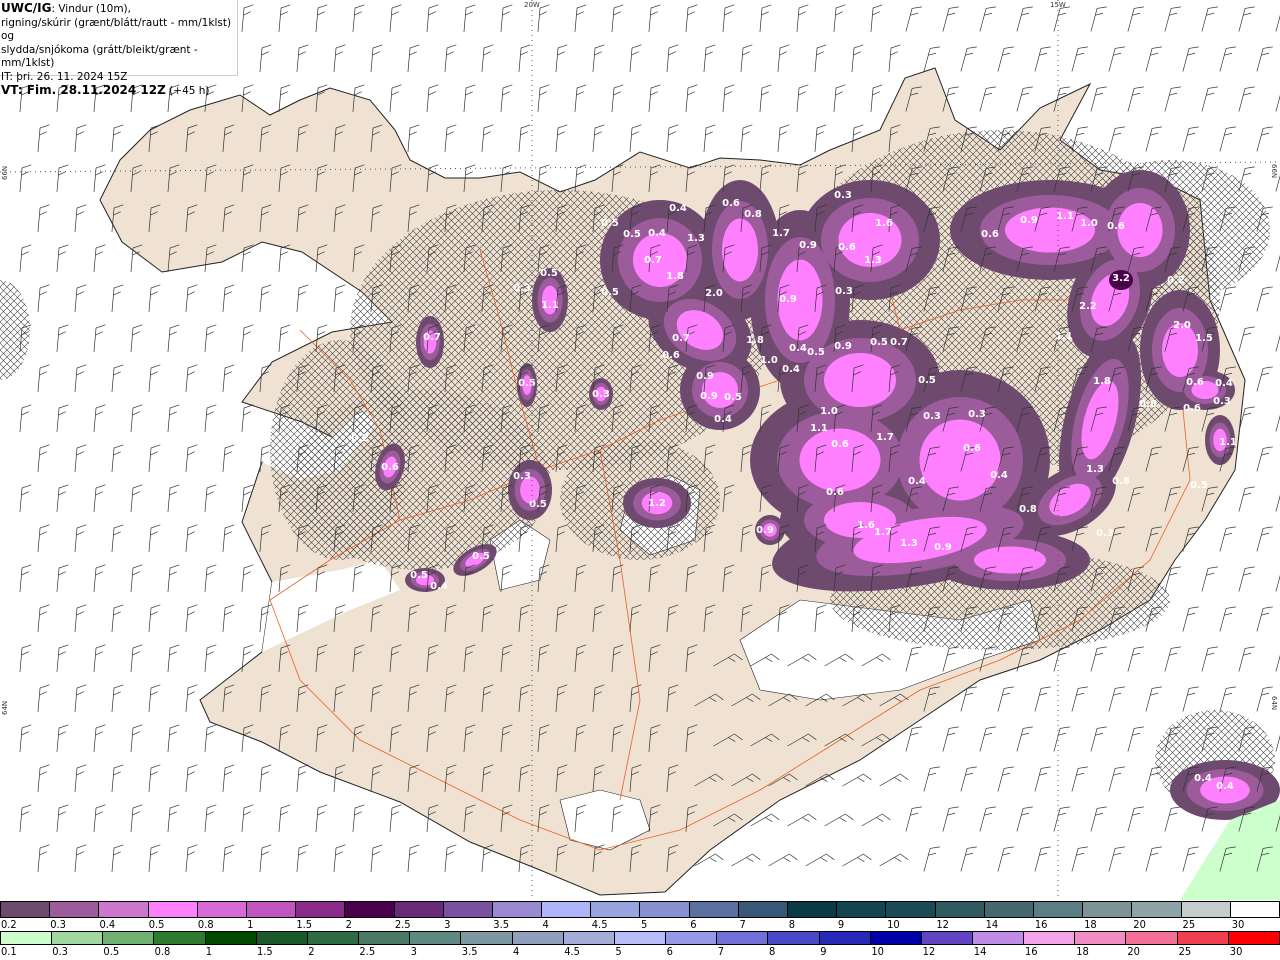 The height and width of the screenshot is (960, 1280). Describe the element at coordinates (83, 90) in the screenshot. I see `valid-time: VT: Fim. 28.11.2024 12Z` at that location.